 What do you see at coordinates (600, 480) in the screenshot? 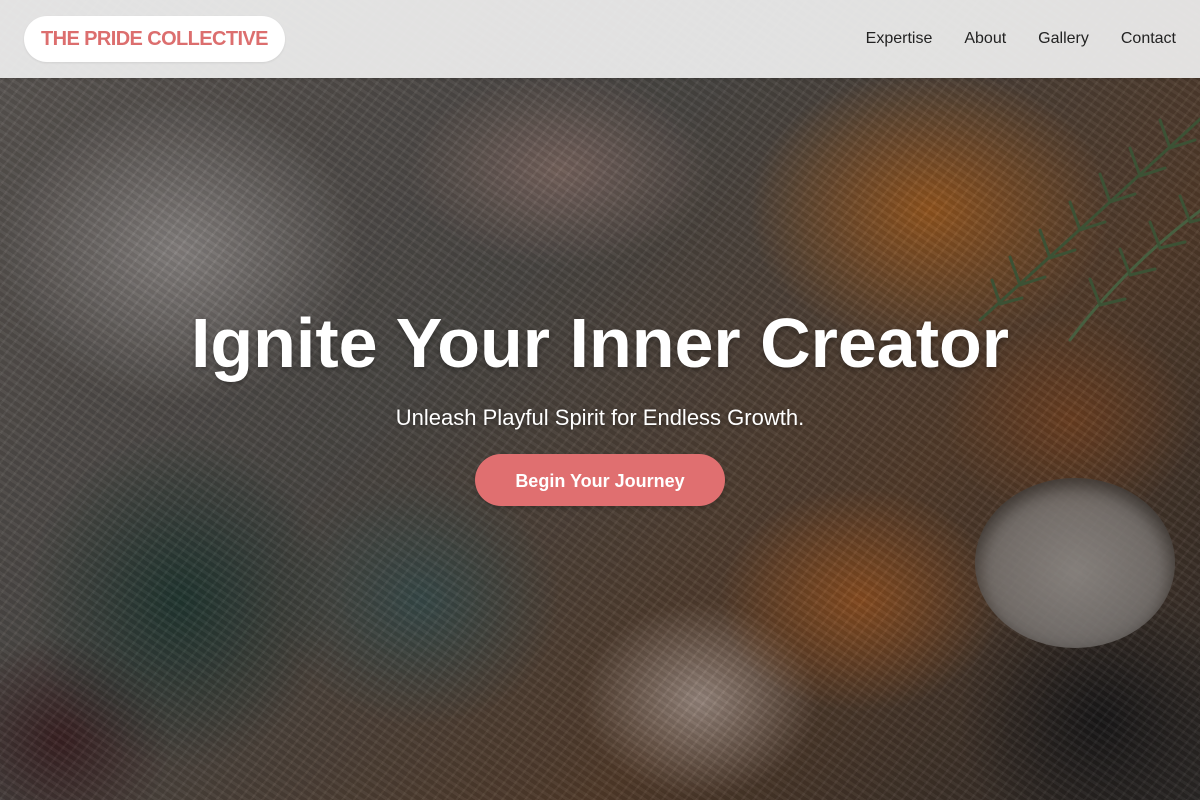
I see `begin-journey-button: Begin Your Journey` at bounding box center [600, 480].